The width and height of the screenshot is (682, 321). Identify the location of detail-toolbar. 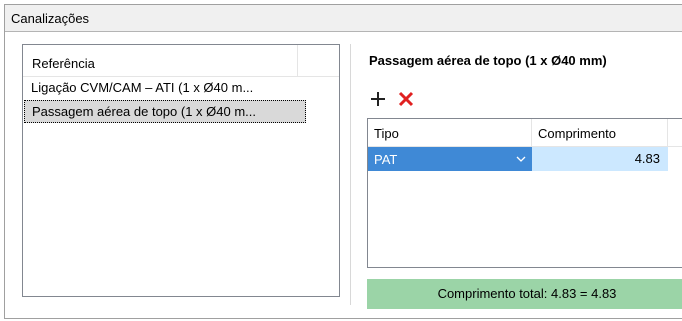
(392, 99).